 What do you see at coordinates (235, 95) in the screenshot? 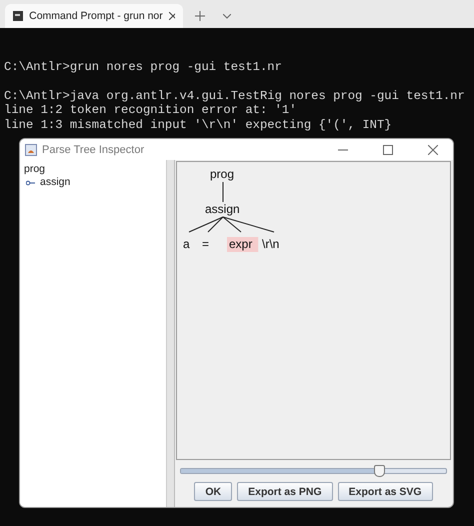
I see `console-line: C:\Antlr>java org.antlr.v4.gui.TestRig nores prog -gui test1.nr` at bounding box center [235, 95].